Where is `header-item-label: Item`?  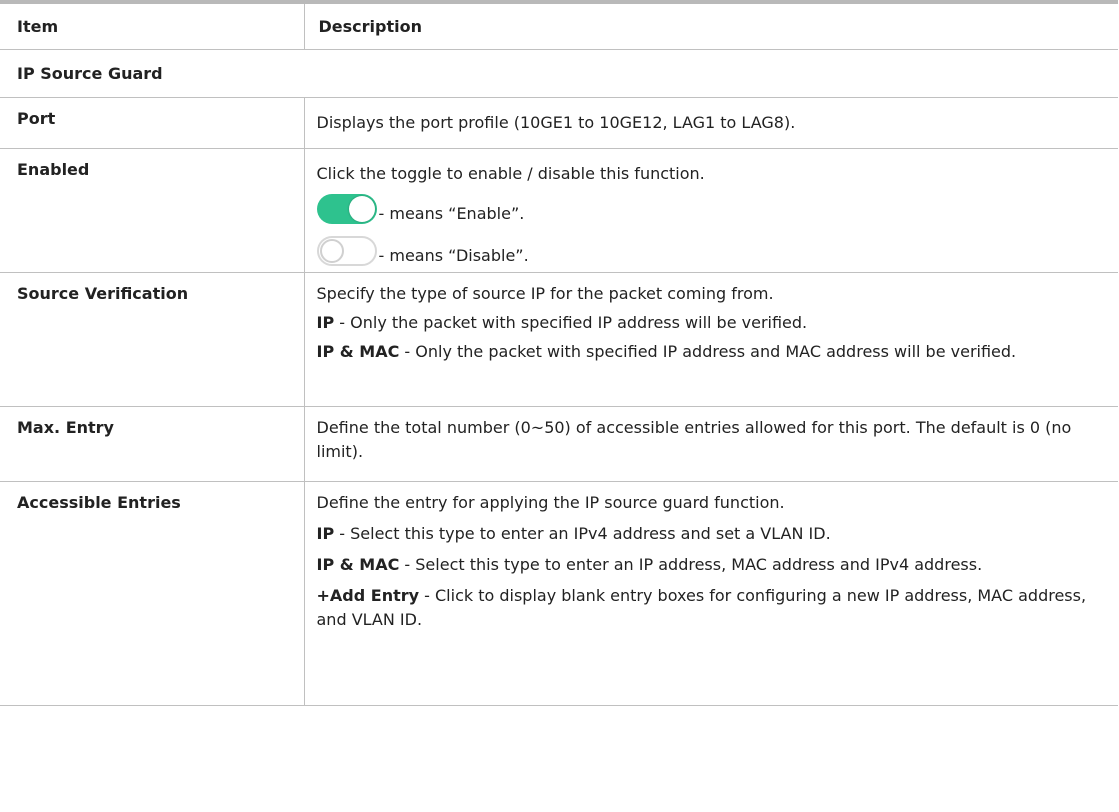 header-item-label: Item is located at coordinates (38, 26).